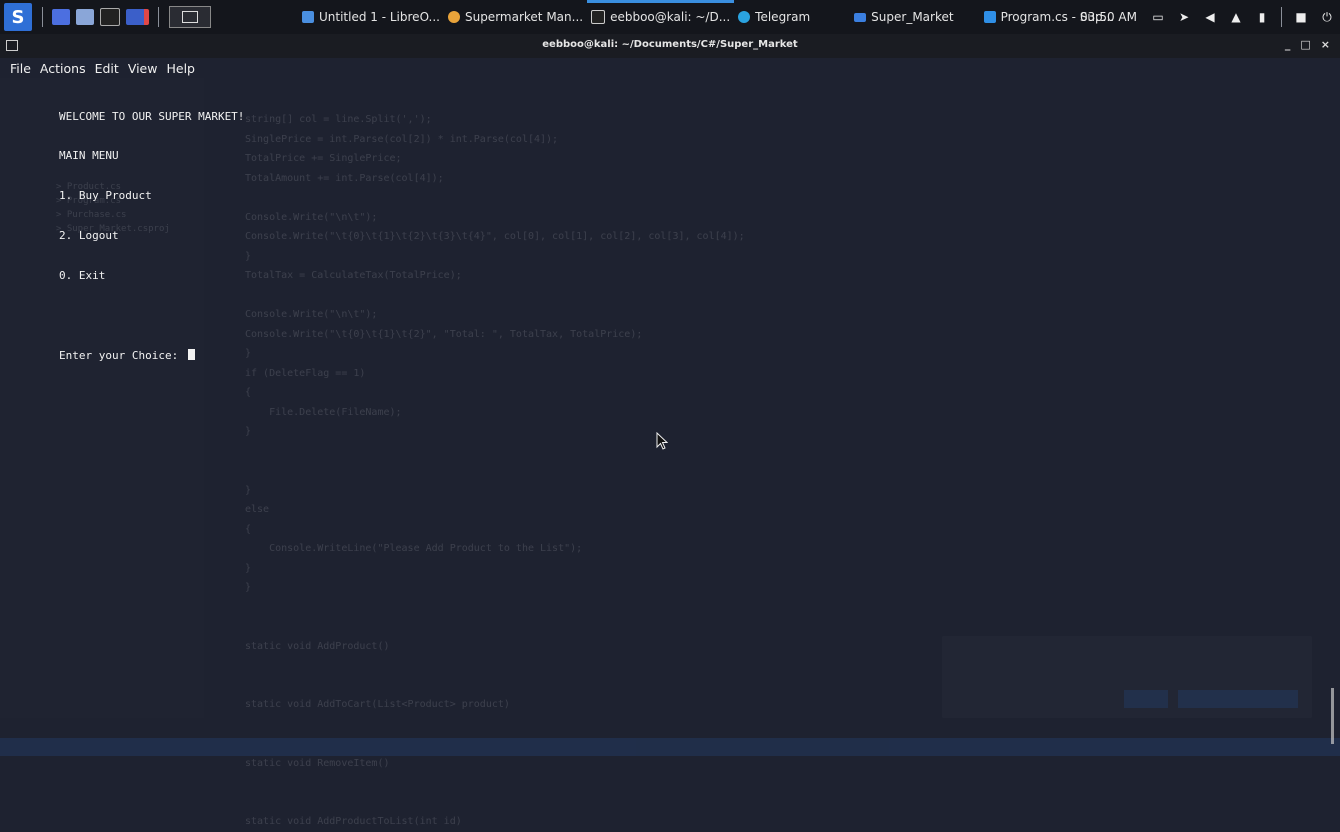 The height and width of the screenshot is (832, 1340). I want to click on code-line: static void RemoveItem(), so click(317, 763).